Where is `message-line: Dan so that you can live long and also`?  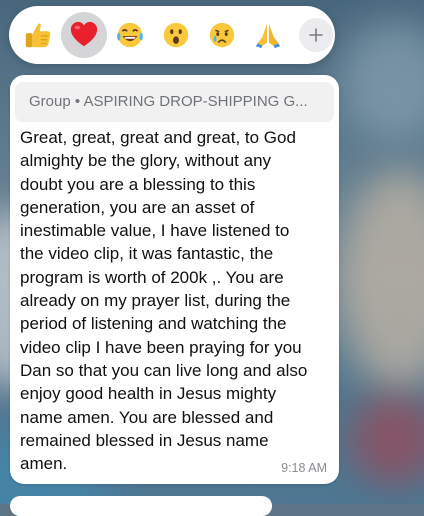 message-line: Dan so that you can live long and also is located at coordinates (164, 370).